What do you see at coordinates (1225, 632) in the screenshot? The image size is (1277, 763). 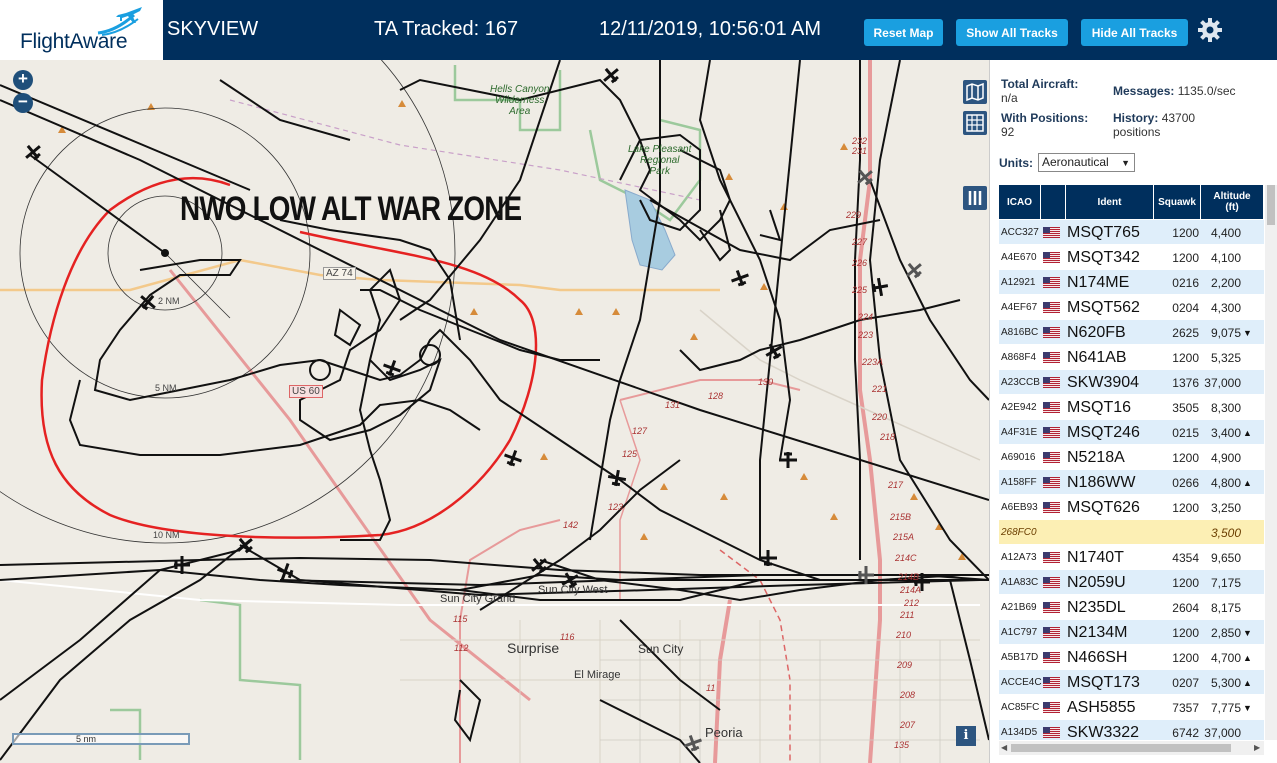 I see `altitude-cell: 2,850` at bounding box center [1225, 632].